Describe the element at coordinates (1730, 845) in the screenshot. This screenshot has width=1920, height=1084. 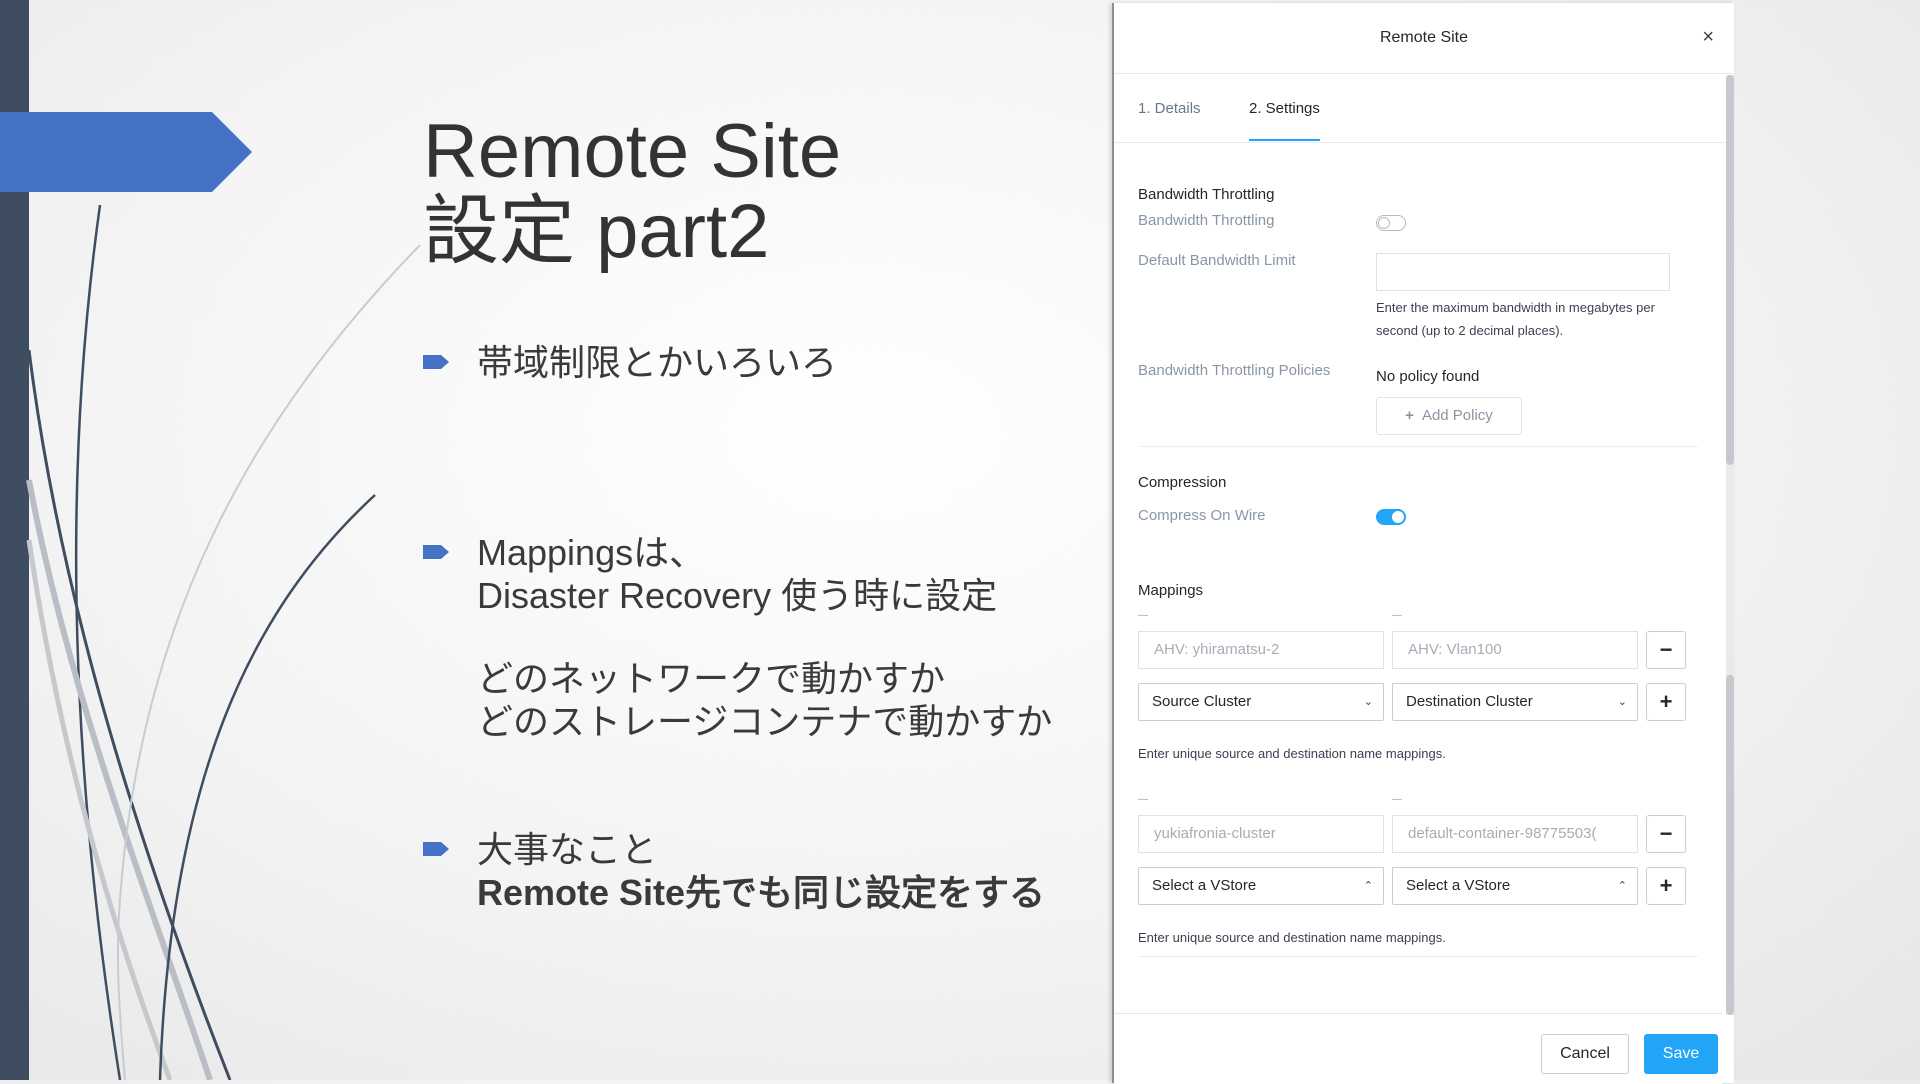
I see `scrollbar-thumb-lower` at that location.